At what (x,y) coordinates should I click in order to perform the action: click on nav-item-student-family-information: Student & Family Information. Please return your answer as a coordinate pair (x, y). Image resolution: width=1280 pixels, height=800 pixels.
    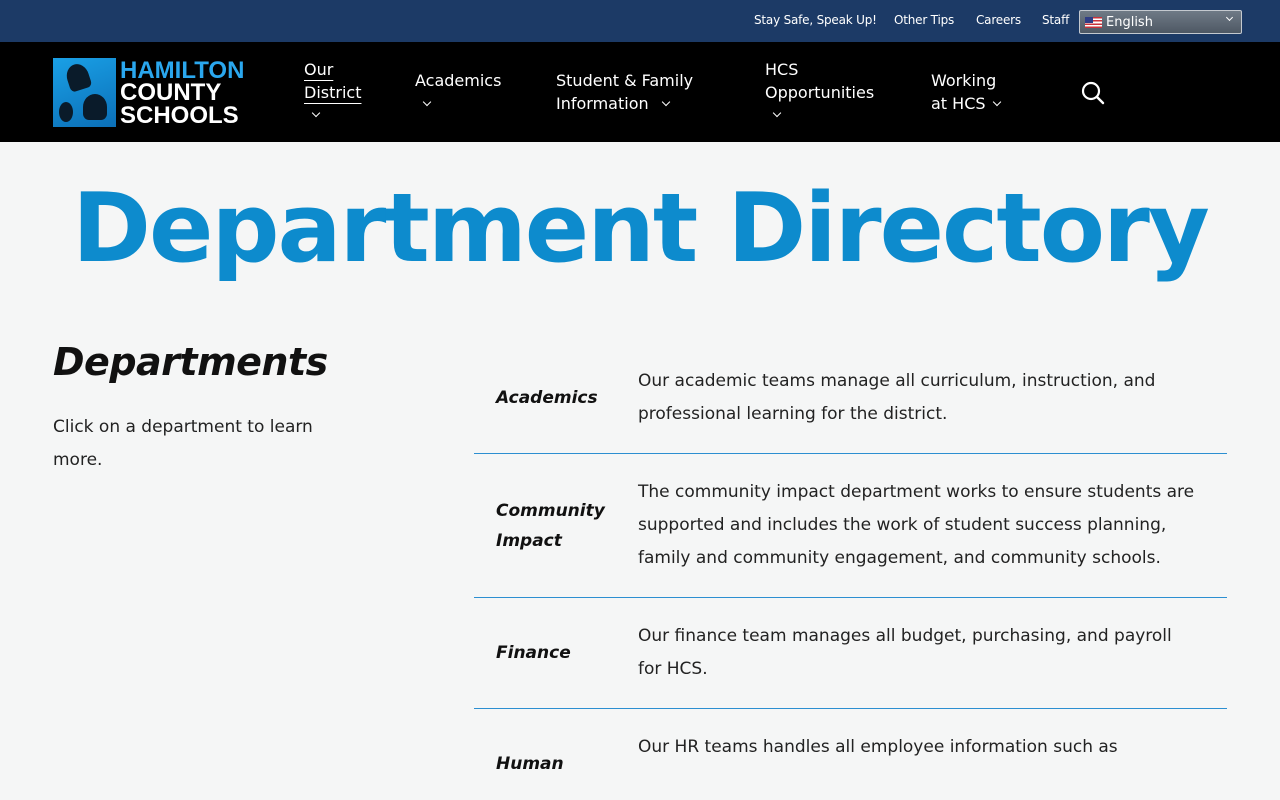
    Looking at the image, I should click on (641, 92).